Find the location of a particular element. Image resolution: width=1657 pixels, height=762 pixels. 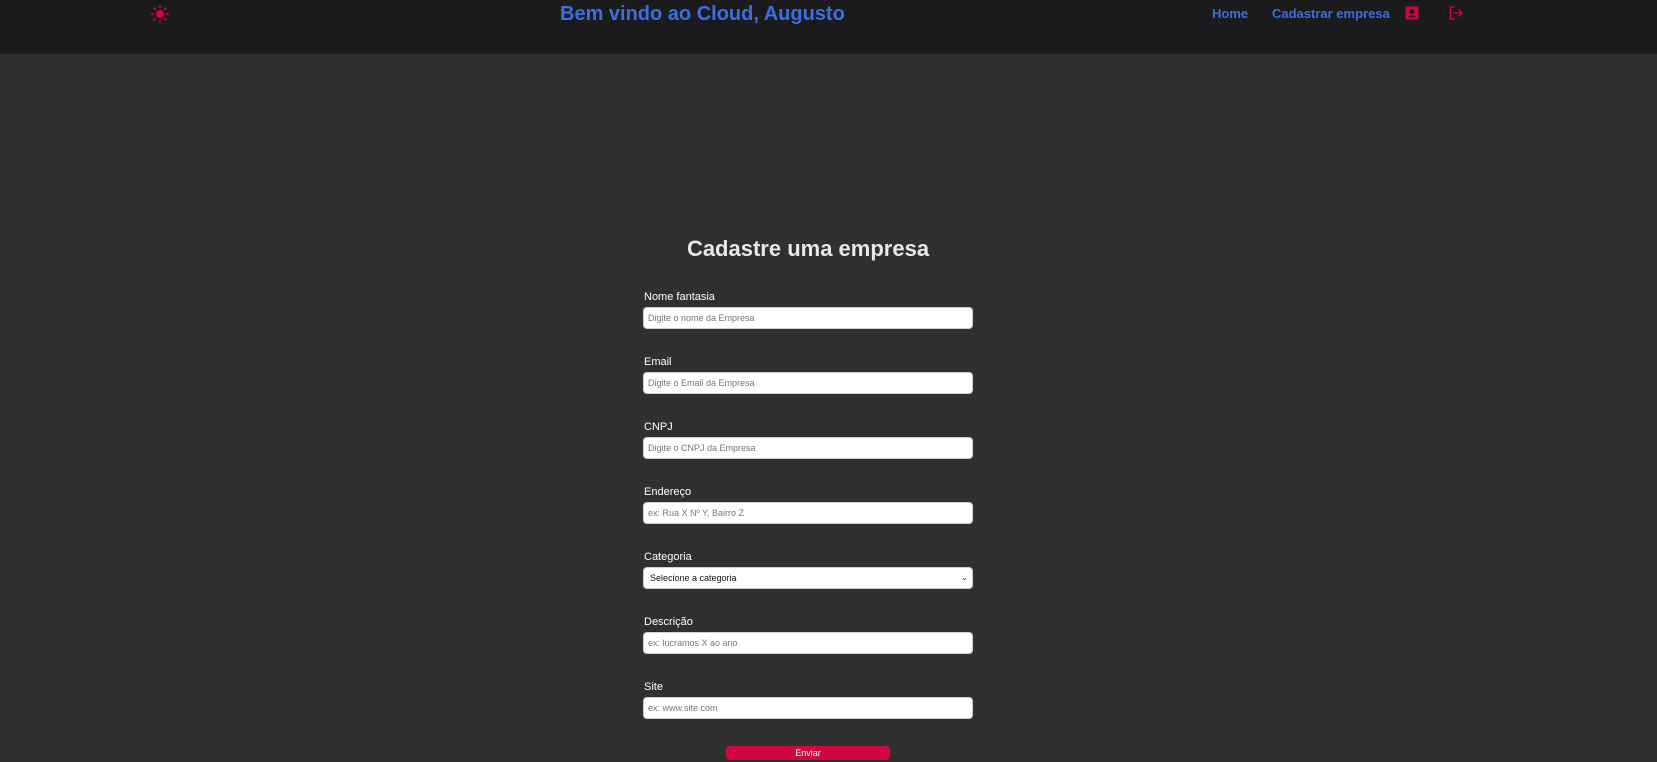

site-label: Site is located at coordinates (653, 687).